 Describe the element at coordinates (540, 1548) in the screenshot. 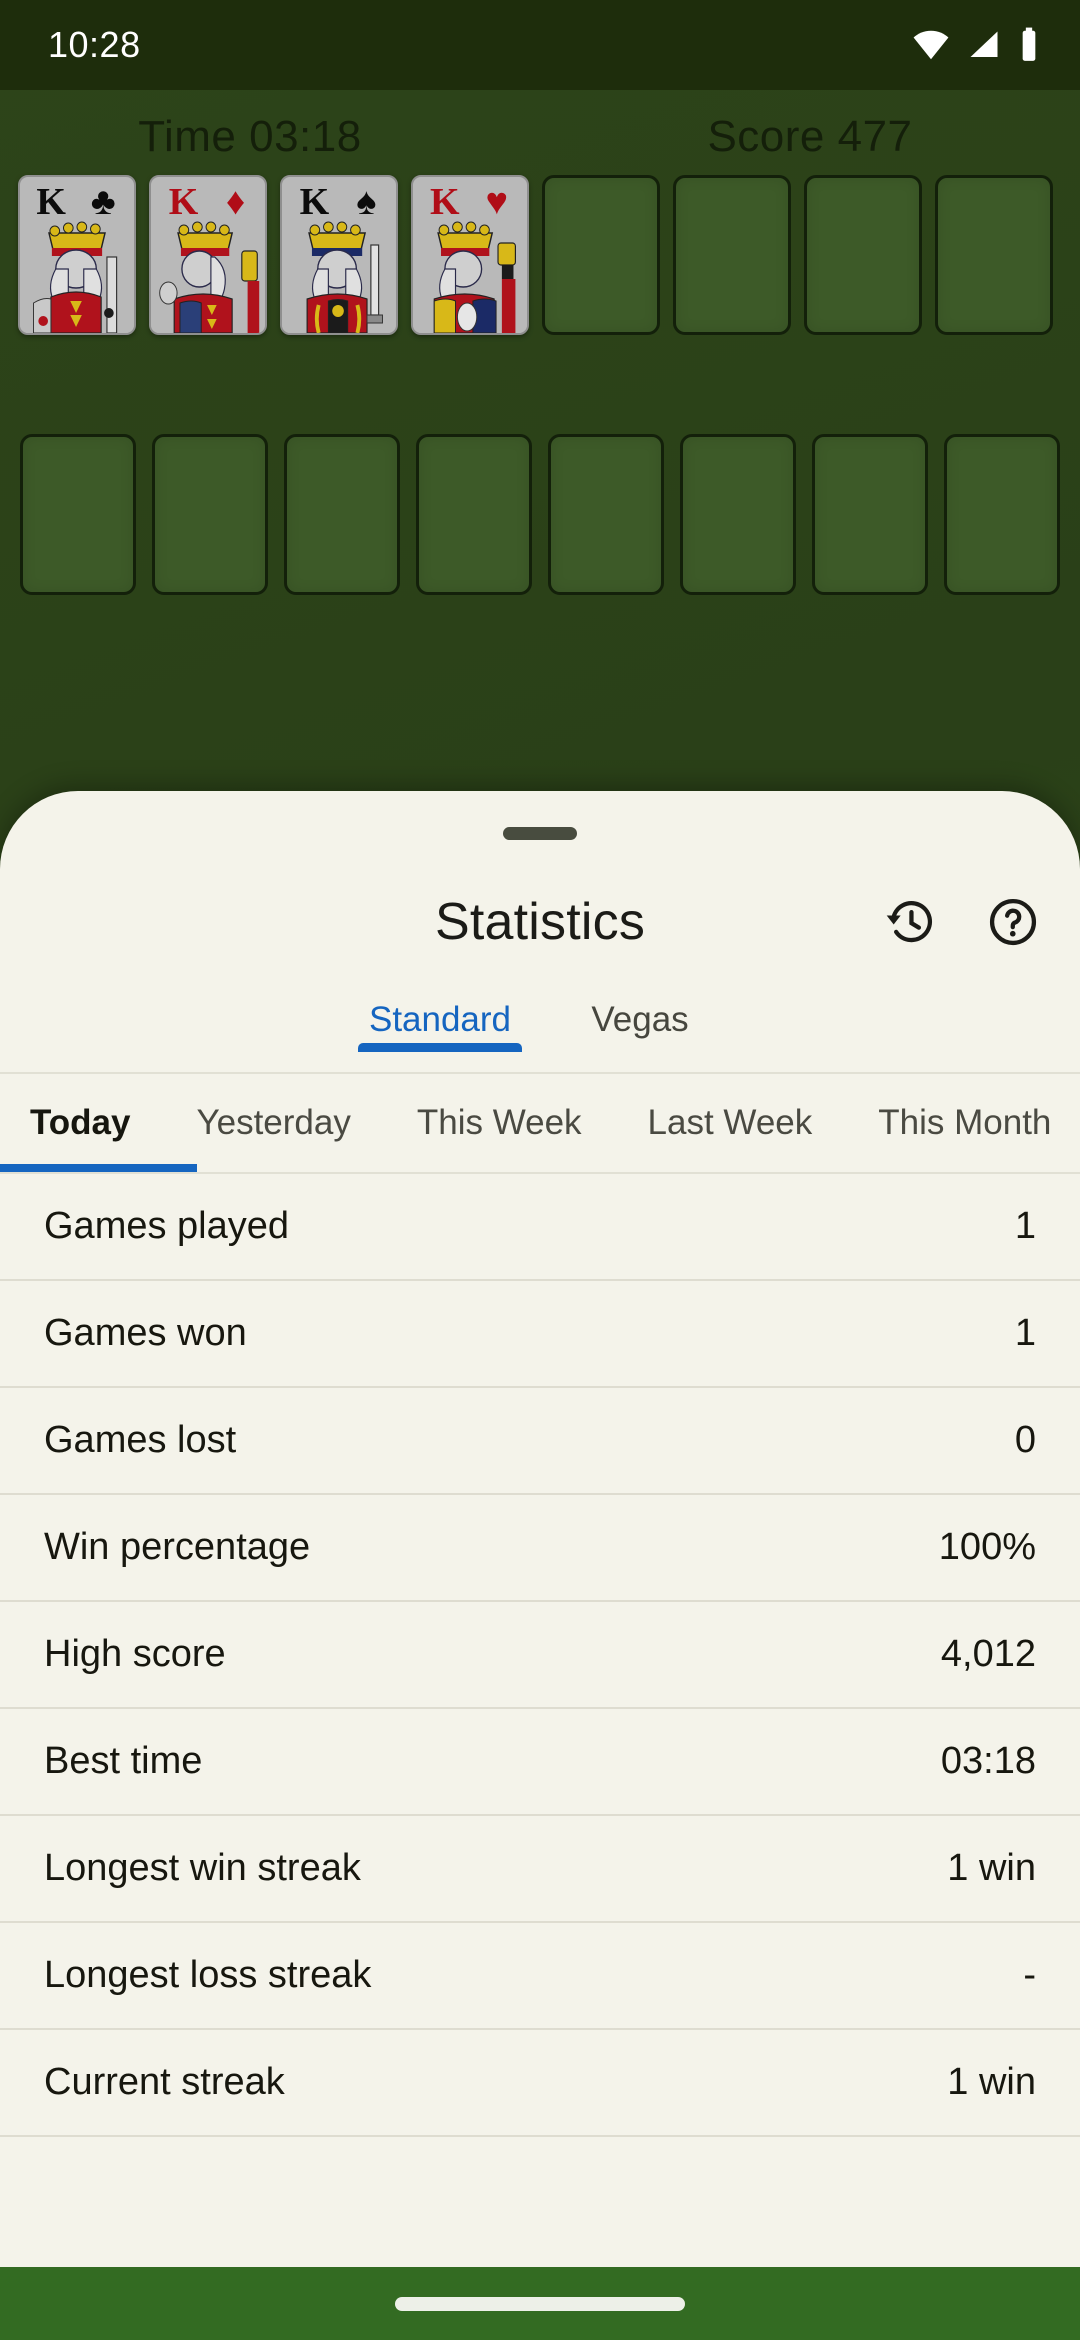

I see `table-row: Win percentage 100%` at that location.